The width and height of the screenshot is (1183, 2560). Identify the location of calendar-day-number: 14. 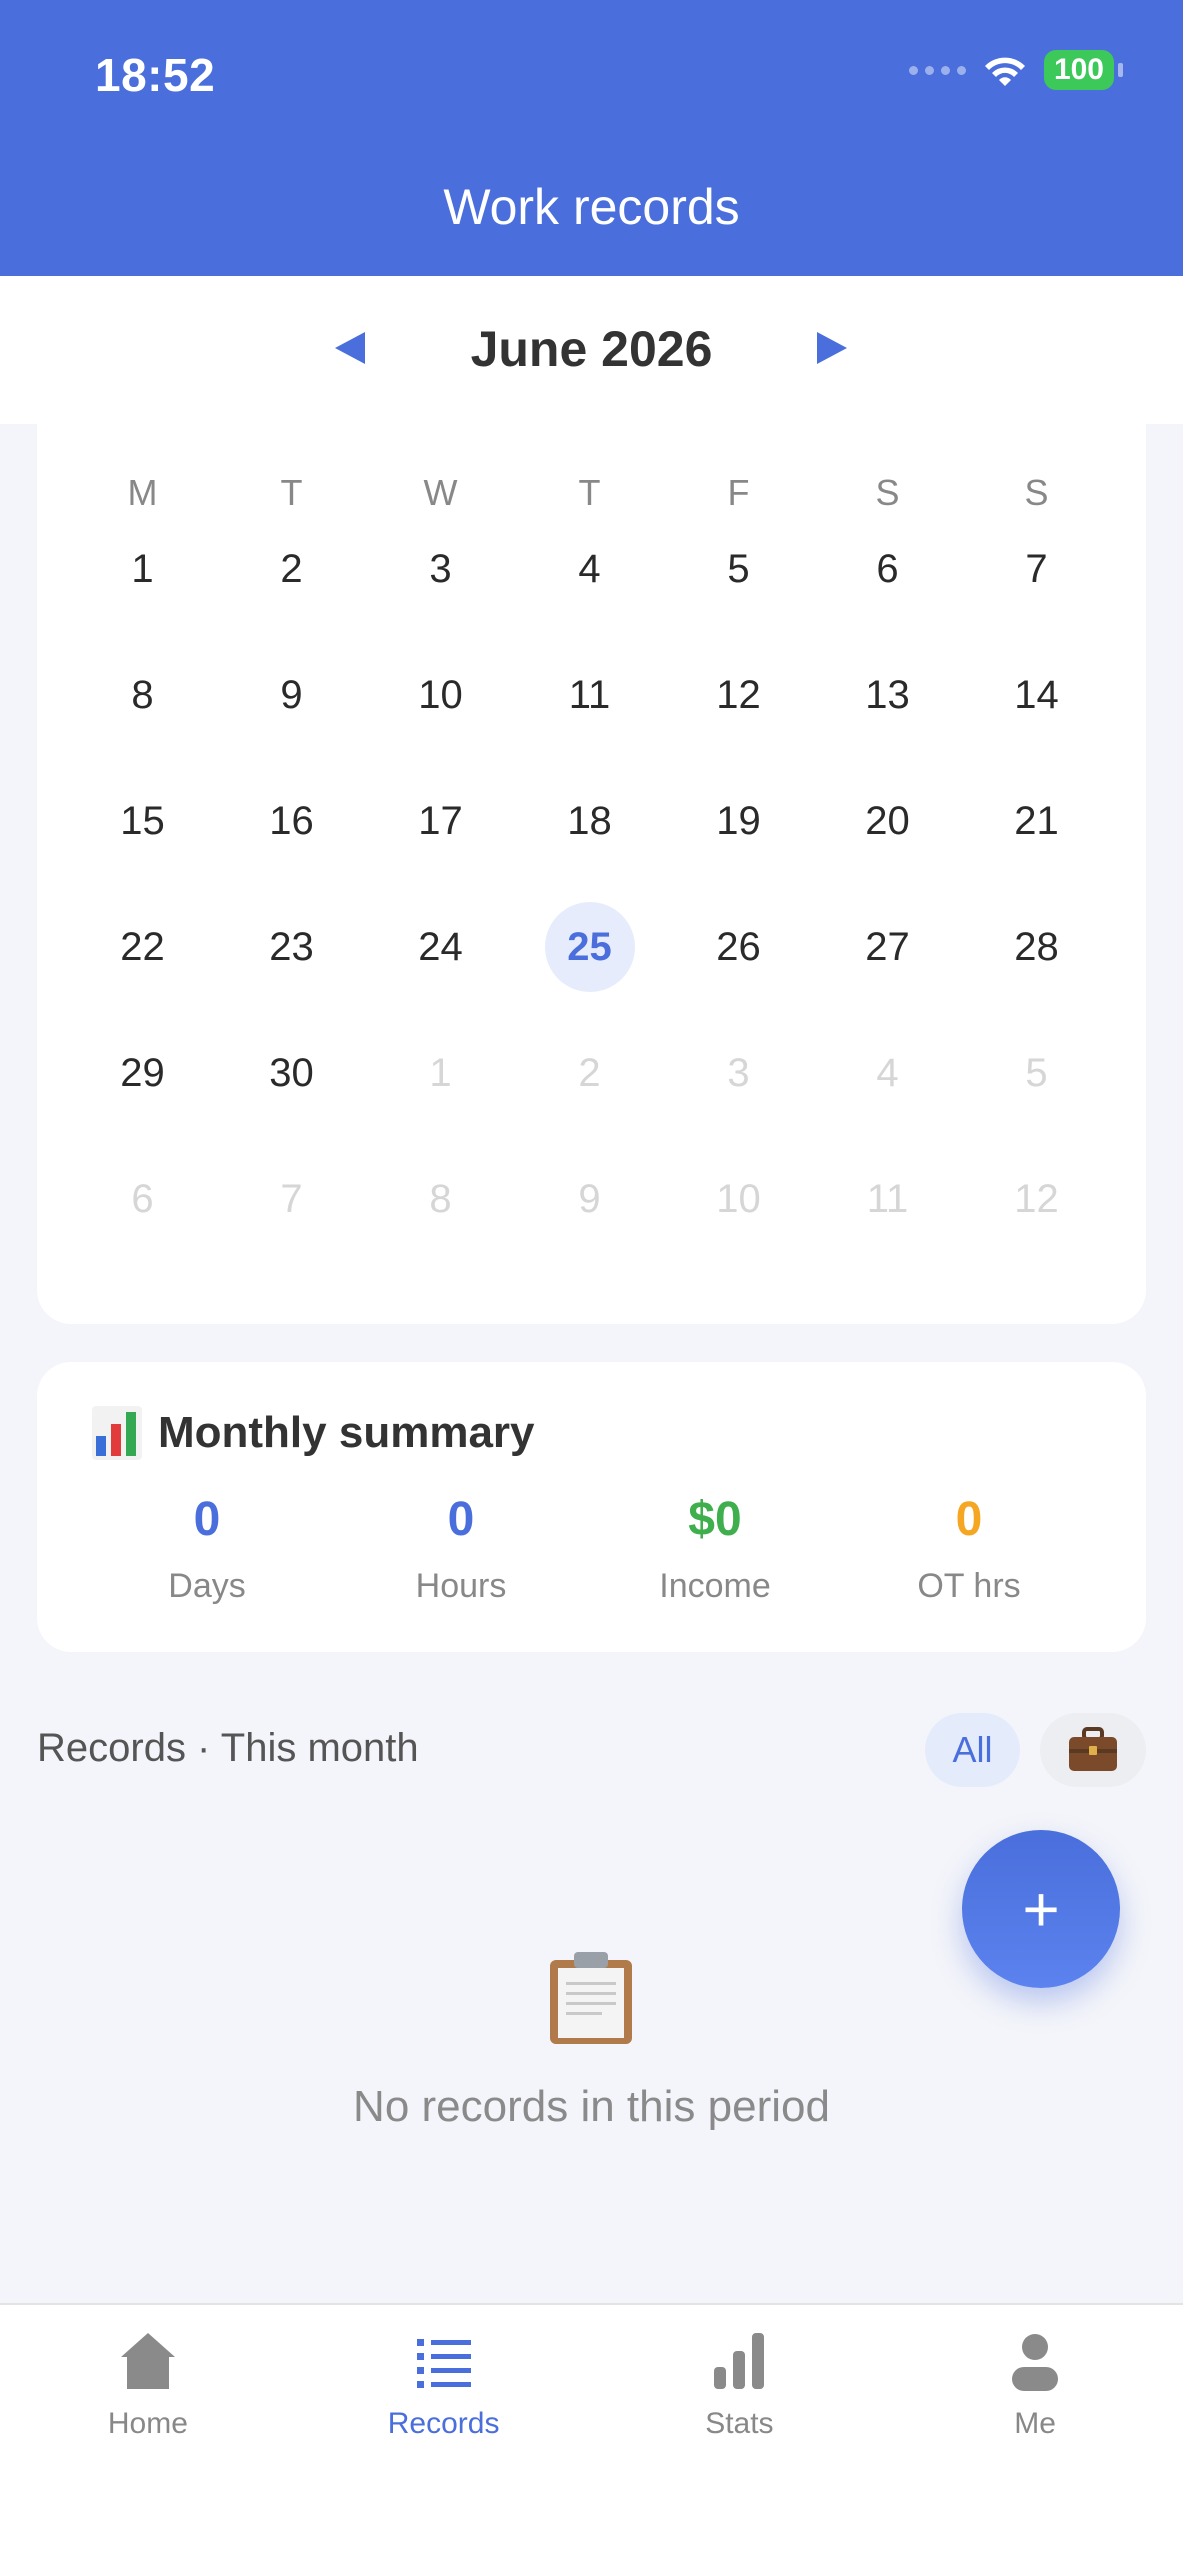
(1036, 694).